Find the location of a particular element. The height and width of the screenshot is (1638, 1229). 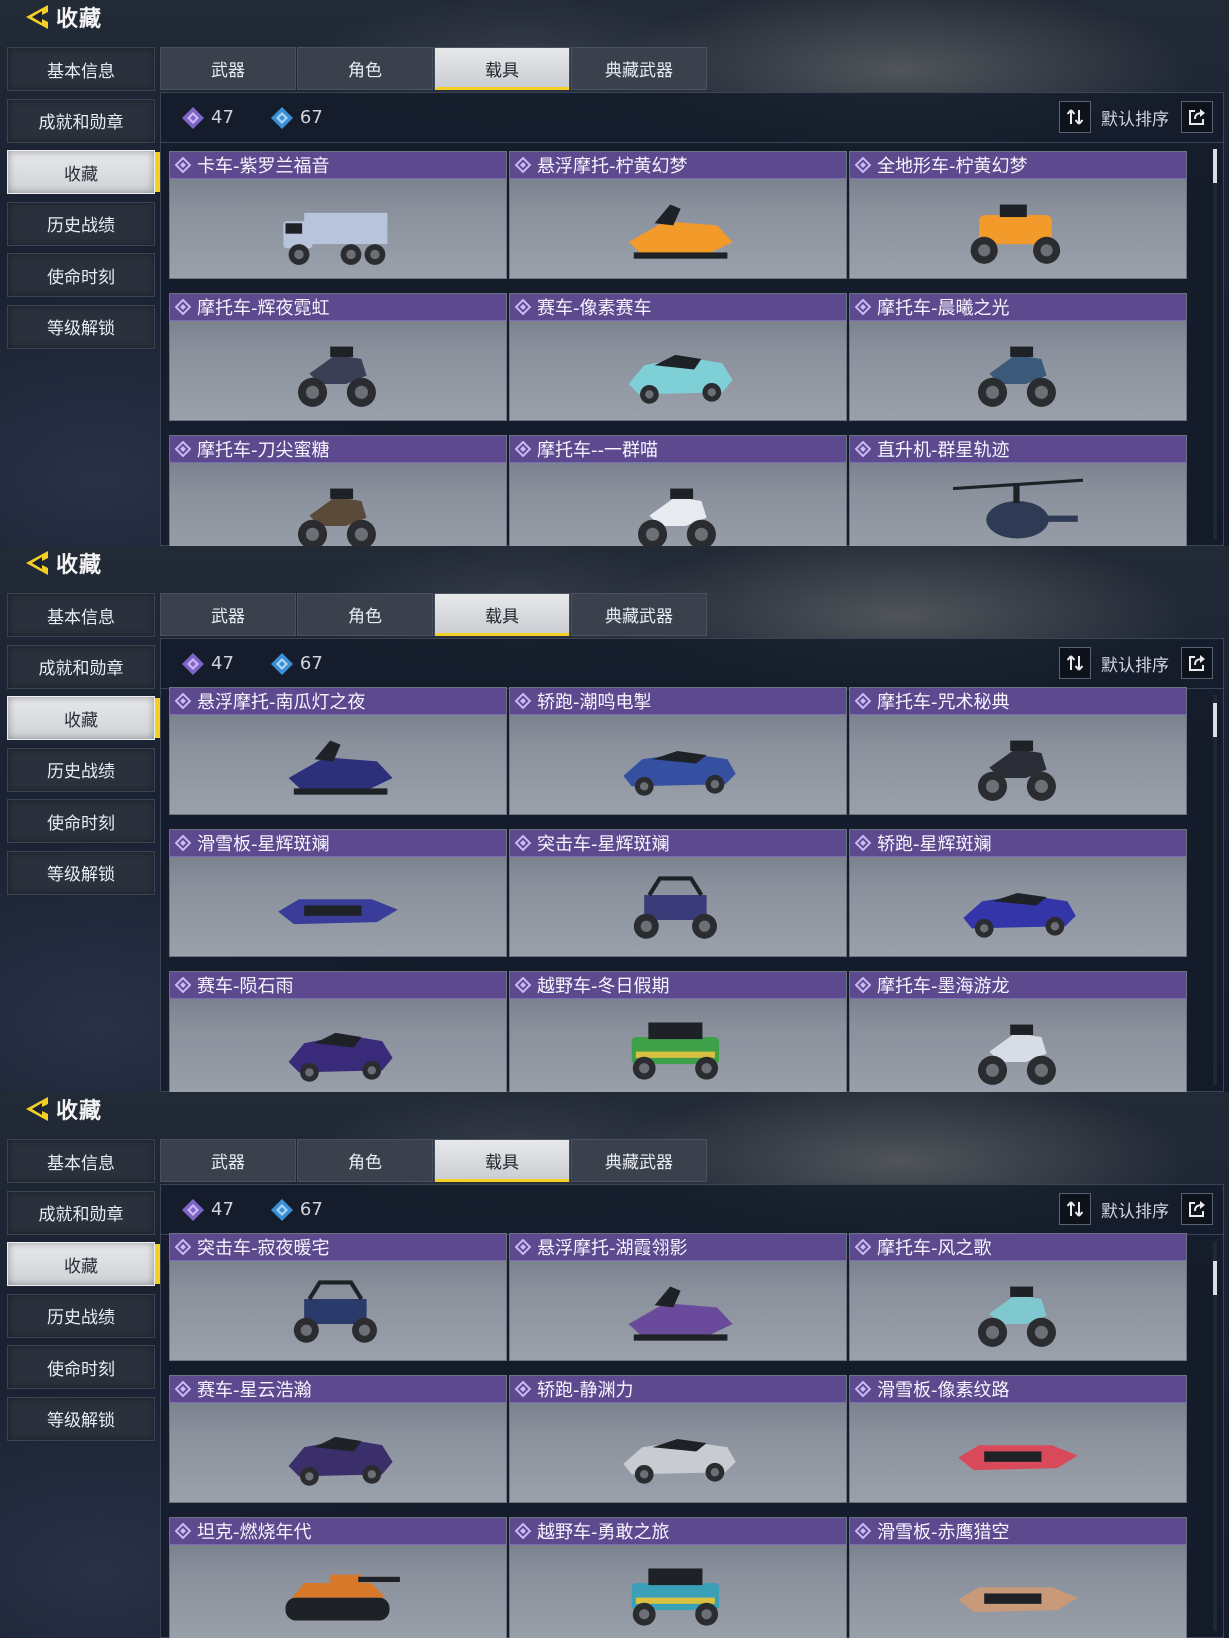

vehicle-name: 直升机-群星轨迹 is located at coordinates (943, 450).